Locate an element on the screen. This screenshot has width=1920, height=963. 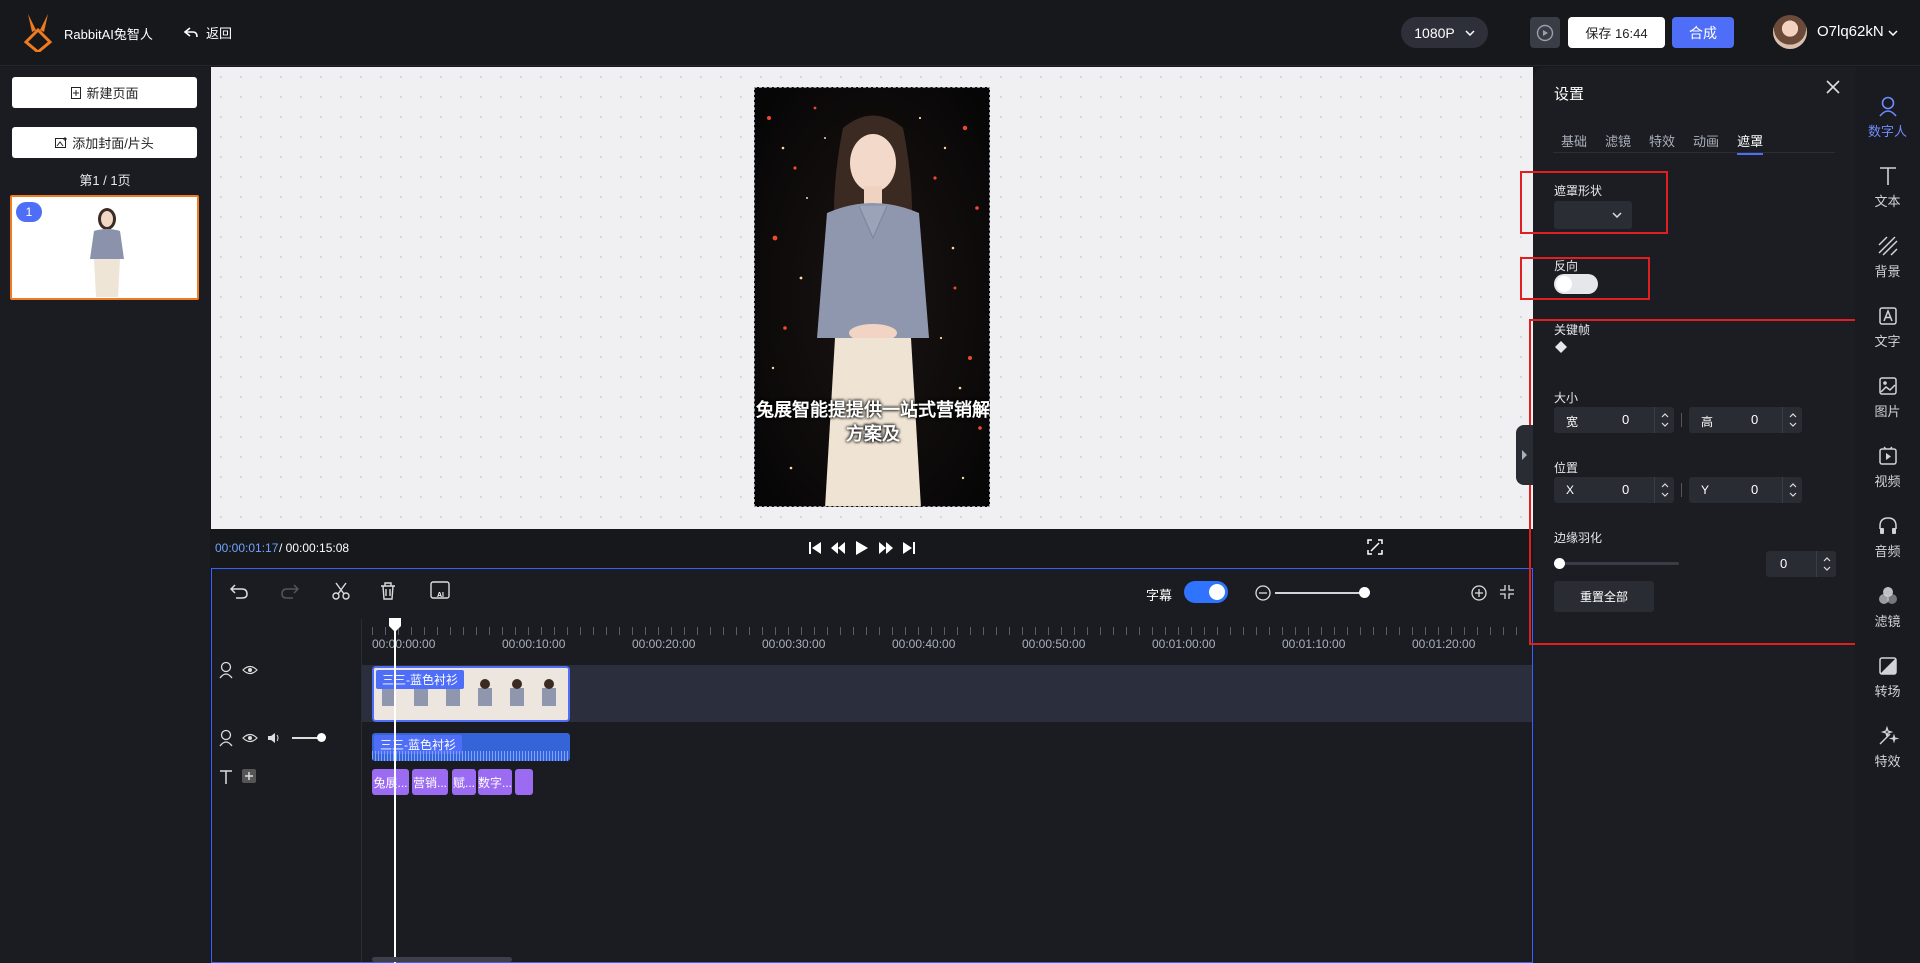
playhead-handle-icon is located at coordinates (395, 625).